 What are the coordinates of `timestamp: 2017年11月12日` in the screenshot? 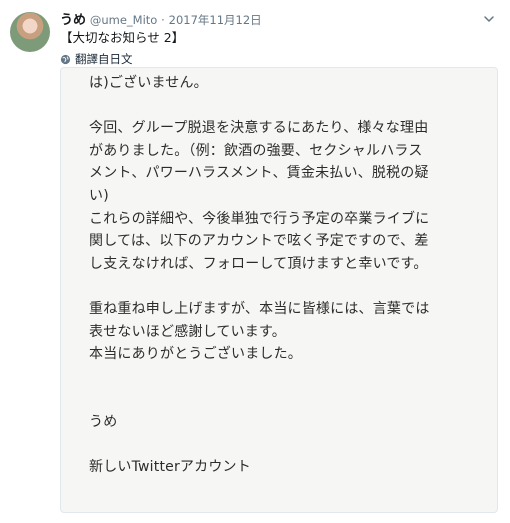 It's located at (215, 20).